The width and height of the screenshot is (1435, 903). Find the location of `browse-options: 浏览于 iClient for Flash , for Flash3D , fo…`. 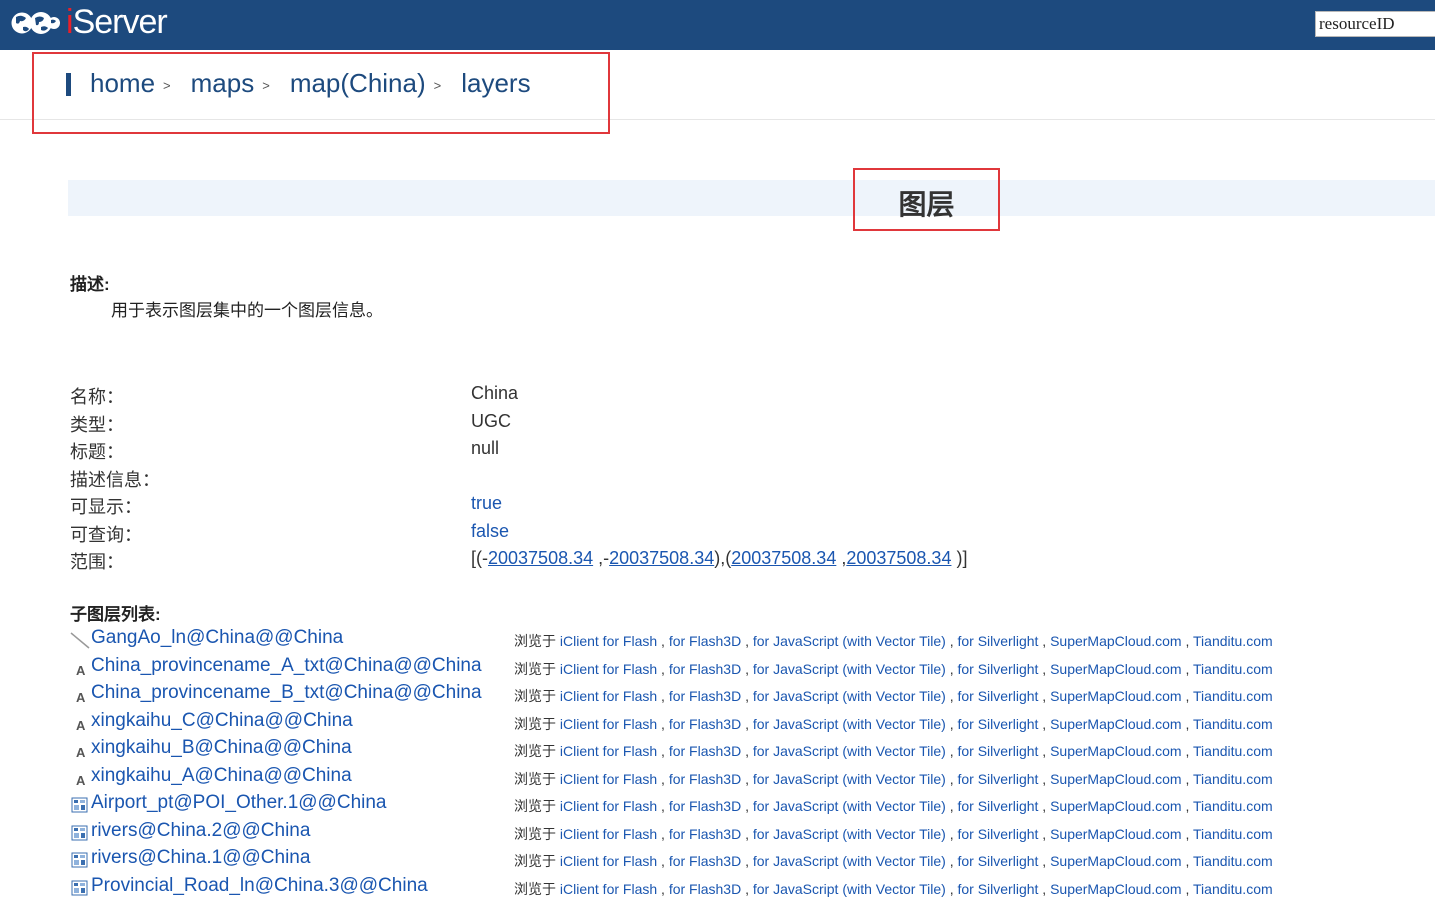

browse-options: 浏览于 iClient for Flash , for Flash3D , fo… is located at coordinates (893, 806).